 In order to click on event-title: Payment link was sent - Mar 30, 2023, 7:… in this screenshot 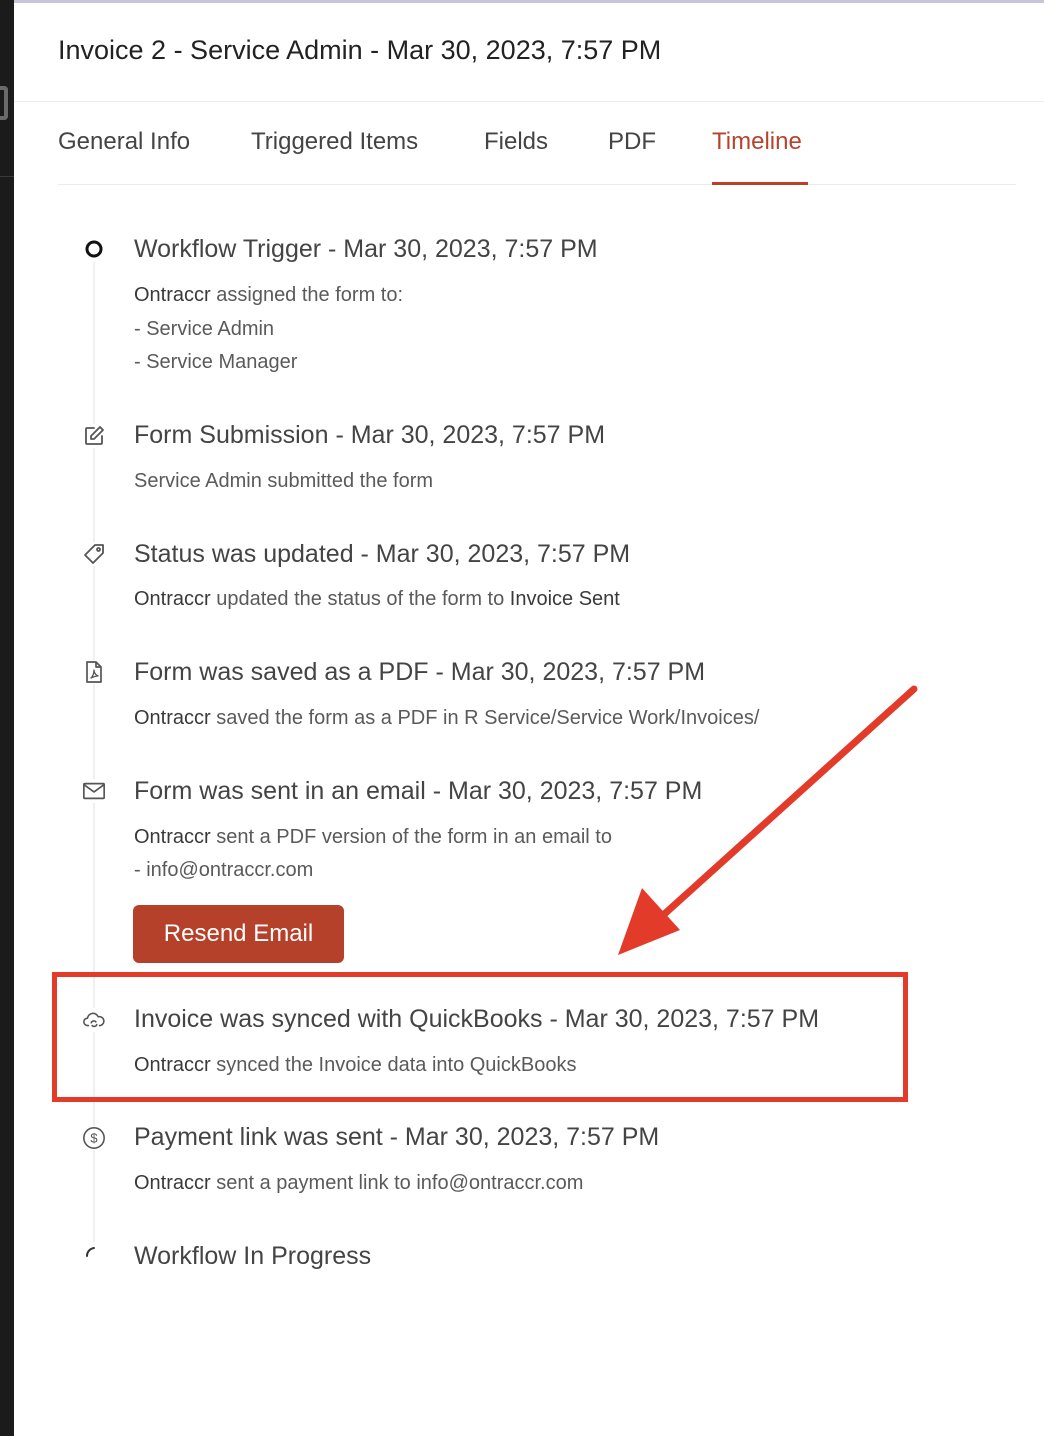, I will do `click(397, 1137)`.